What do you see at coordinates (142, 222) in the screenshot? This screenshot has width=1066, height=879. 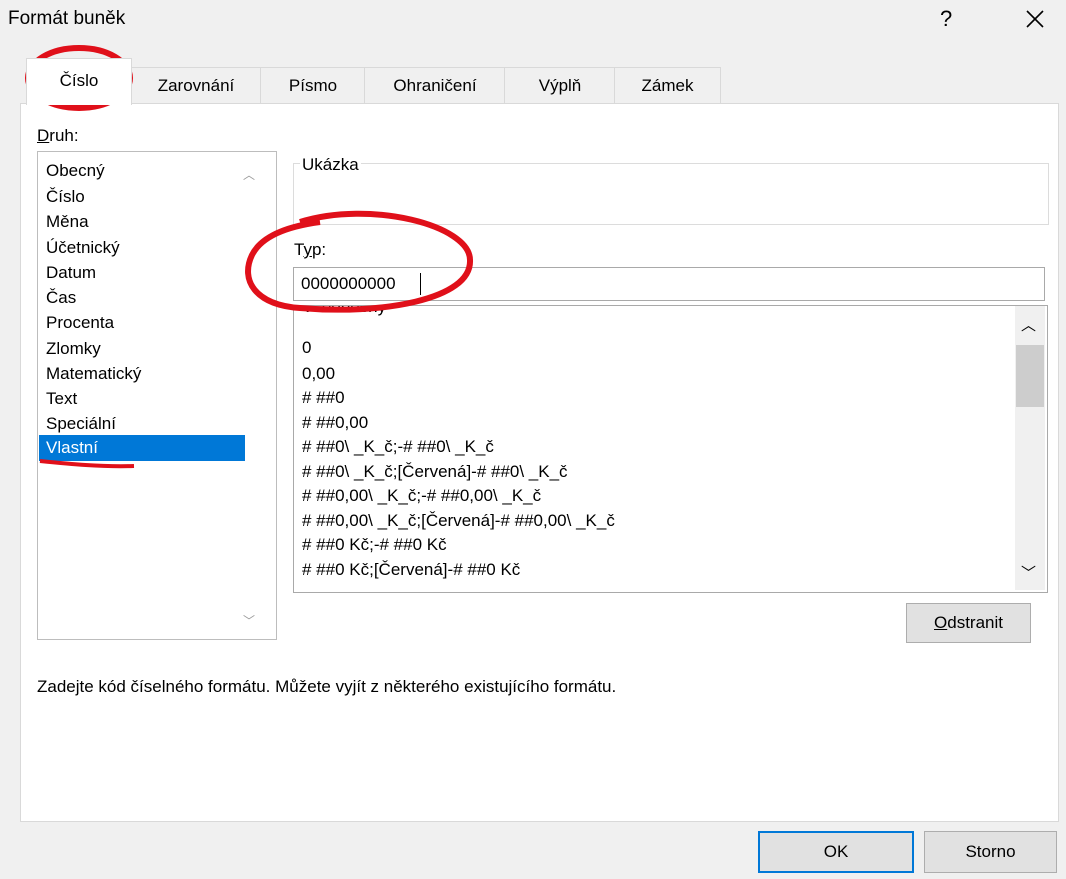 I see `category-item-mena: Měna` at bounding box center [142, 222].